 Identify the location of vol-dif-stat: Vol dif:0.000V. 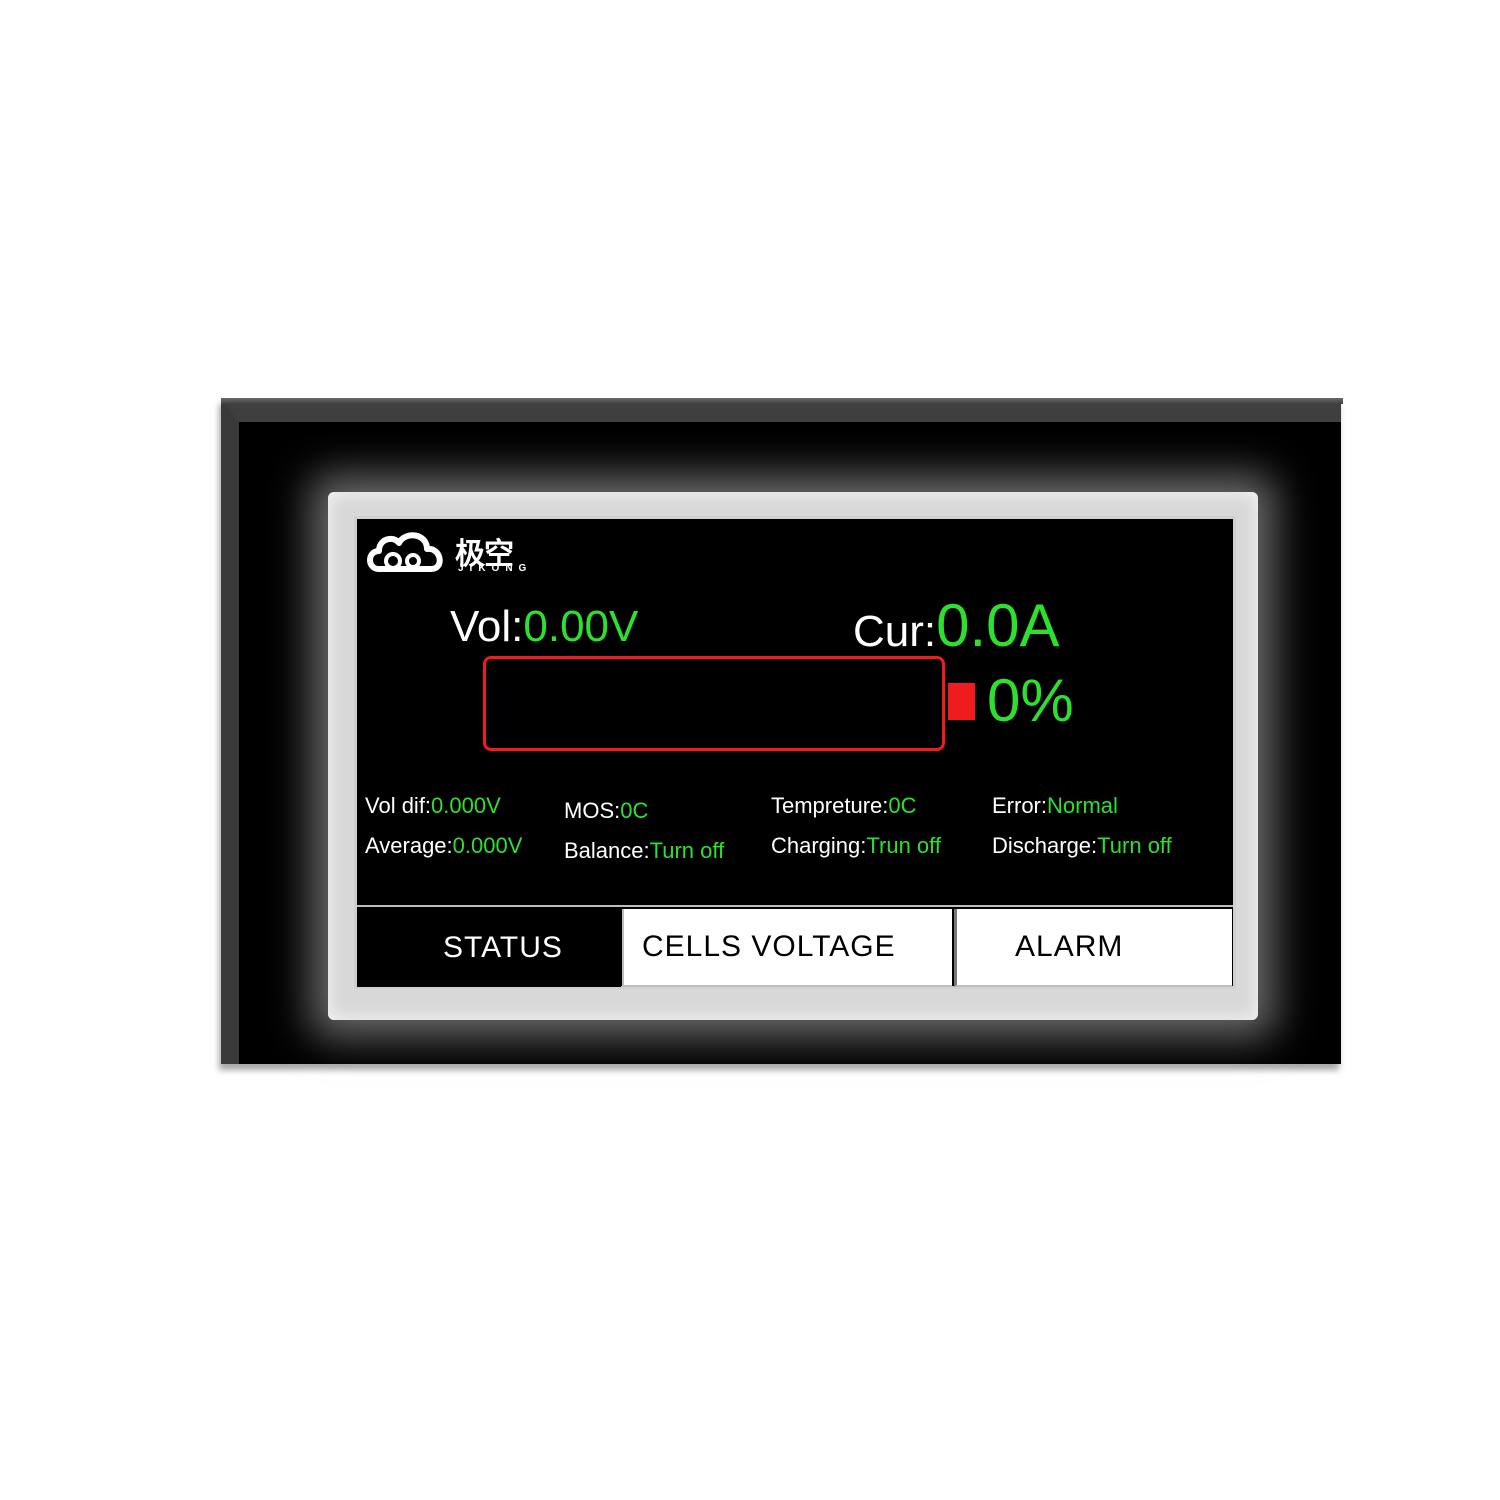
(433, 806).